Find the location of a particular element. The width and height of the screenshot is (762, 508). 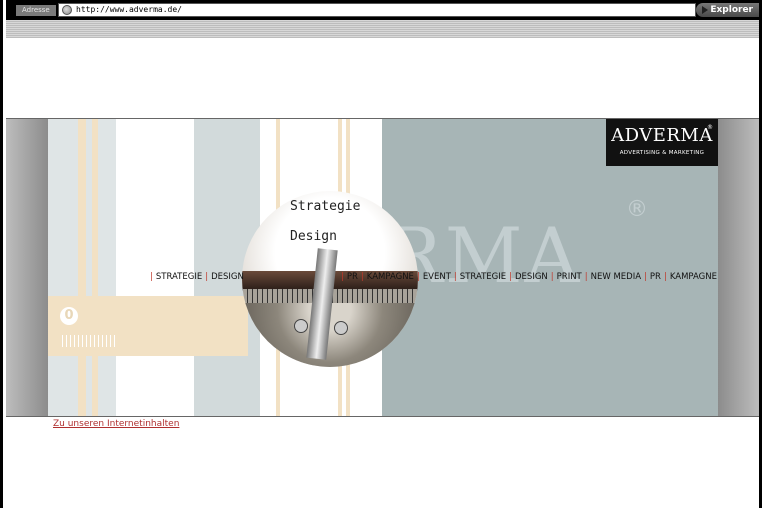

ticker-menu-left: | STRATEGIE | DESIGN is located at coordinates (195, 277).